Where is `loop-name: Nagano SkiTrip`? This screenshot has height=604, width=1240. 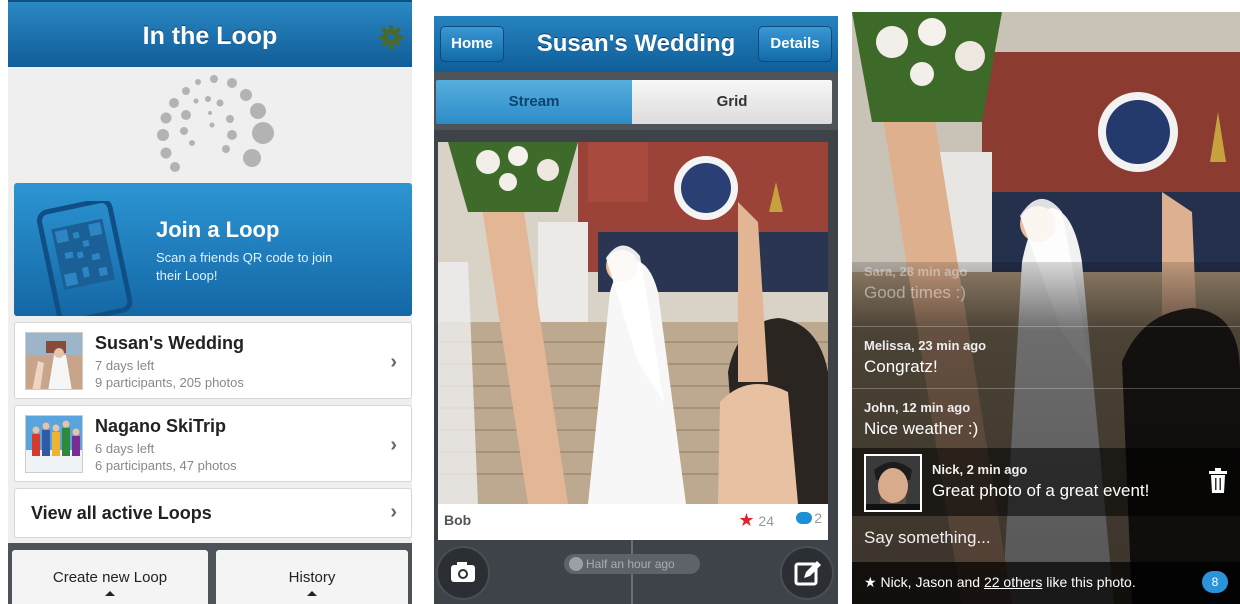
loop-name: Nagano SkiTrip is located at coordinates (161, 426).